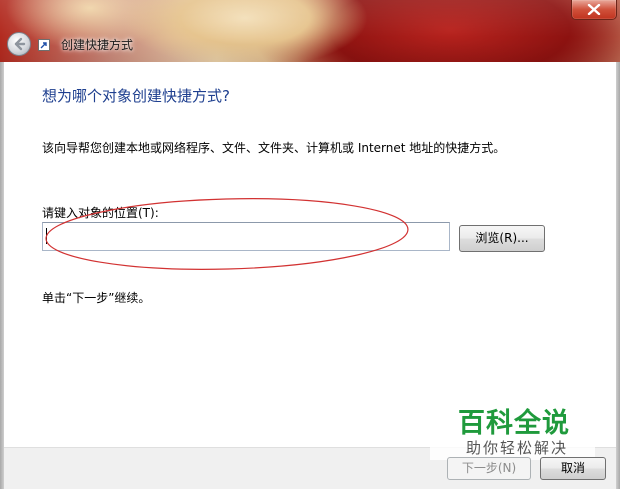  I want to click on close-button, so click(594, 10).